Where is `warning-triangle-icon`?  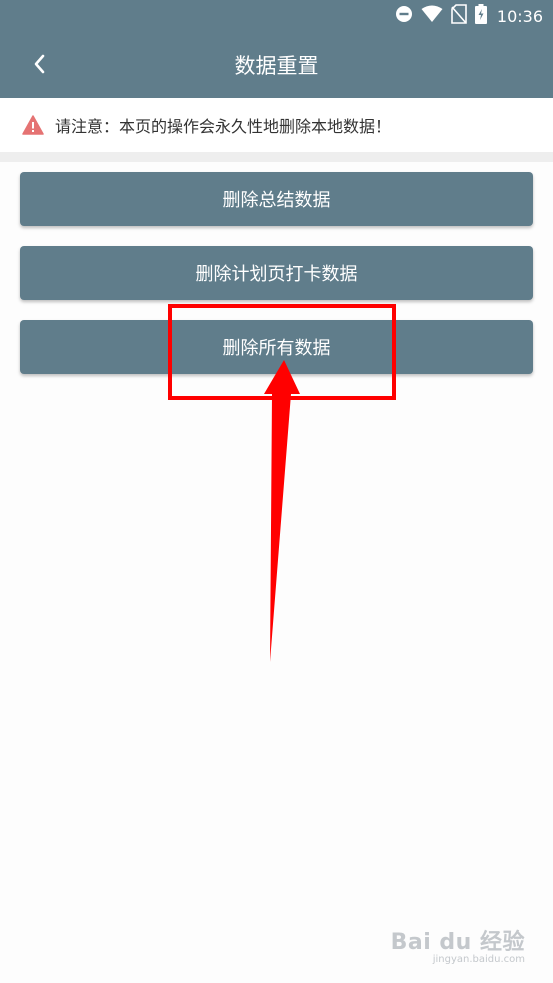
warning-triangle-icon is located at coordinates (33, 125).